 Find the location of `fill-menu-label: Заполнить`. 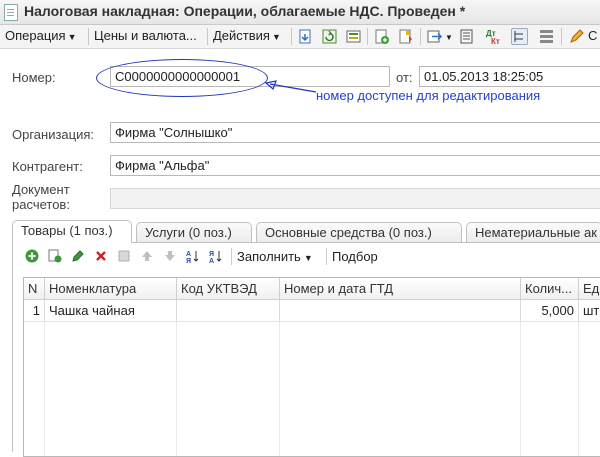

fill-menu-label: Заполнить is located at coordinates (269, 256).